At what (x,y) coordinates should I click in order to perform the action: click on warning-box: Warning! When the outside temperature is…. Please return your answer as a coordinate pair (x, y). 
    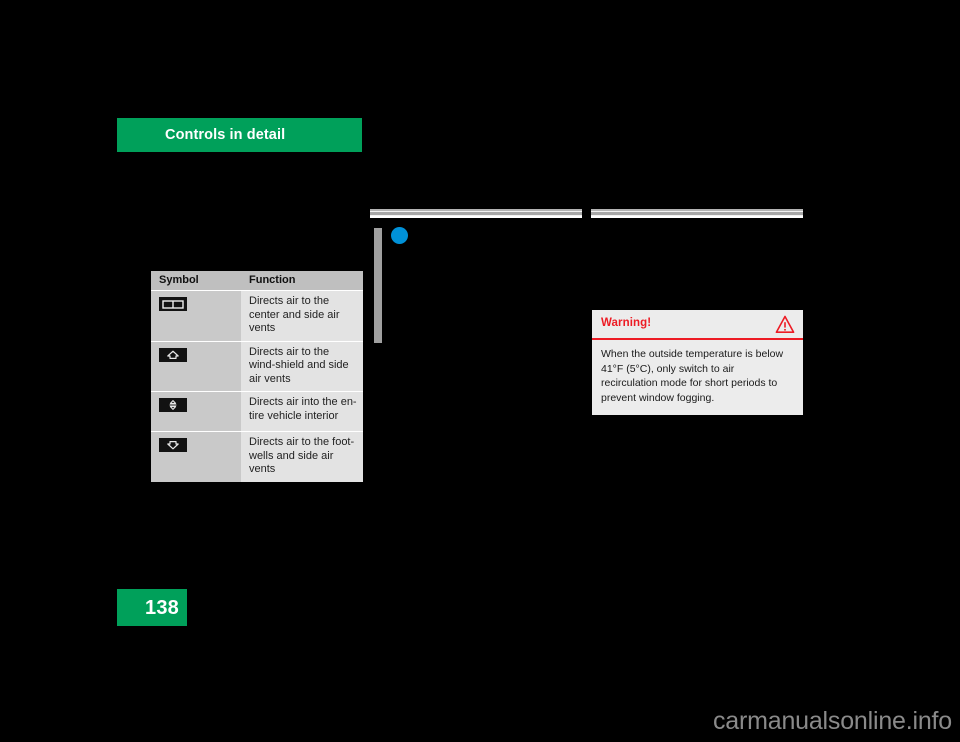
    Looking at the image, I should click on (697, 362).